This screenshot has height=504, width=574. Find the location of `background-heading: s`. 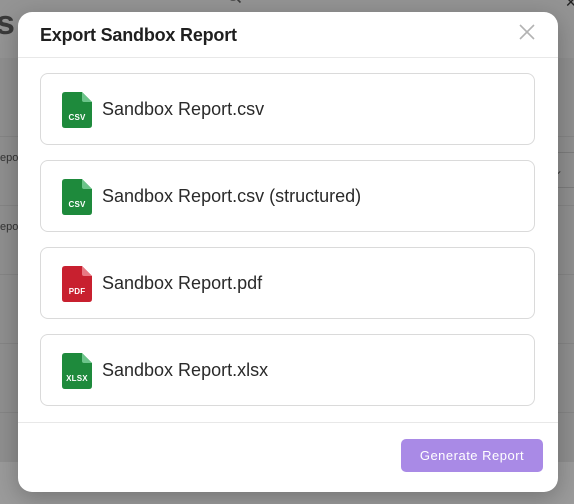

background-heading: s is located at coordinates (7, 23).